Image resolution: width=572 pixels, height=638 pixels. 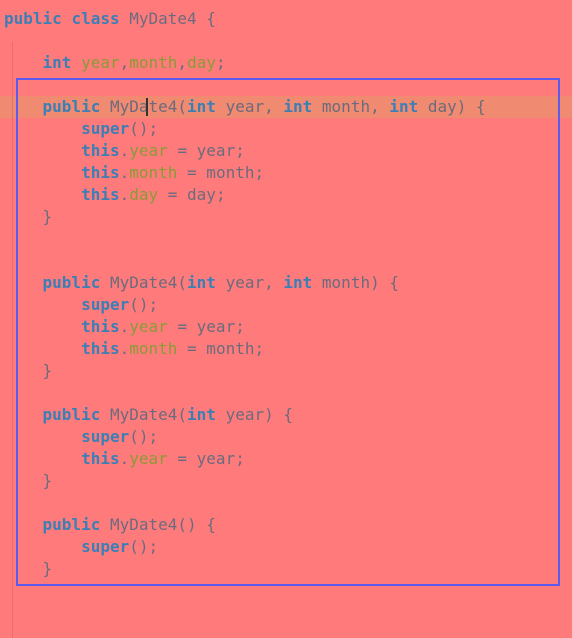 I want to click on code-token: MyDate4() {, so click(x=158, y=524).